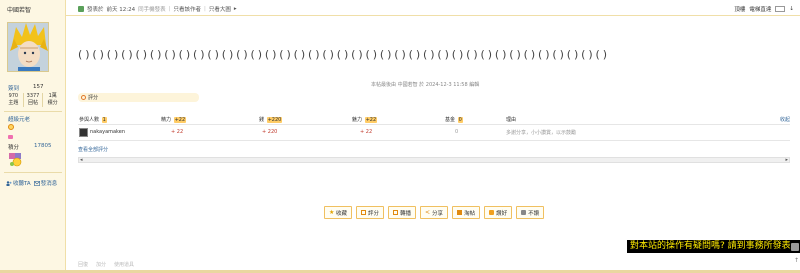 The width and height of the screenshot is (800, 273). Describe the element at coordinates (713, 246) in the screenshot. I see `help-notice-banner: 對本站的操作有疑問嗎? 請到事務所發表` at that location.